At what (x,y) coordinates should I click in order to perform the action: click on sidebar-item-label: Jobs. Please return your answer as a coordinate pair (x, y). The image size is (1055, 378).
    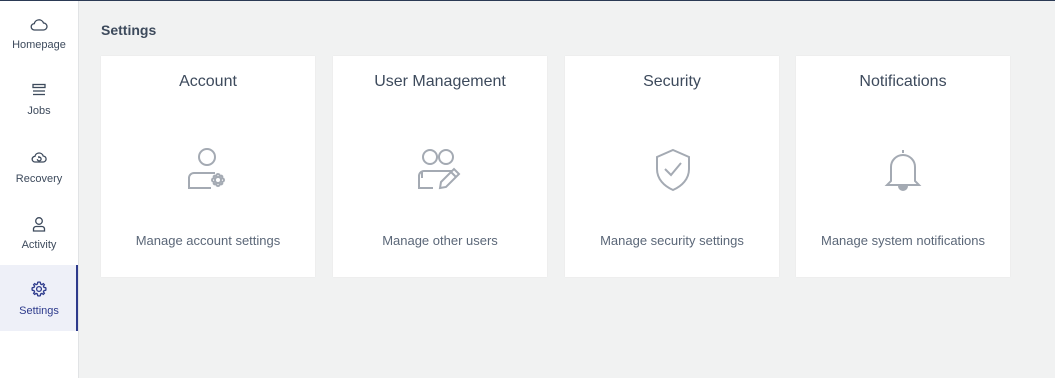
    Looking at the image, I should click on (39, 111).